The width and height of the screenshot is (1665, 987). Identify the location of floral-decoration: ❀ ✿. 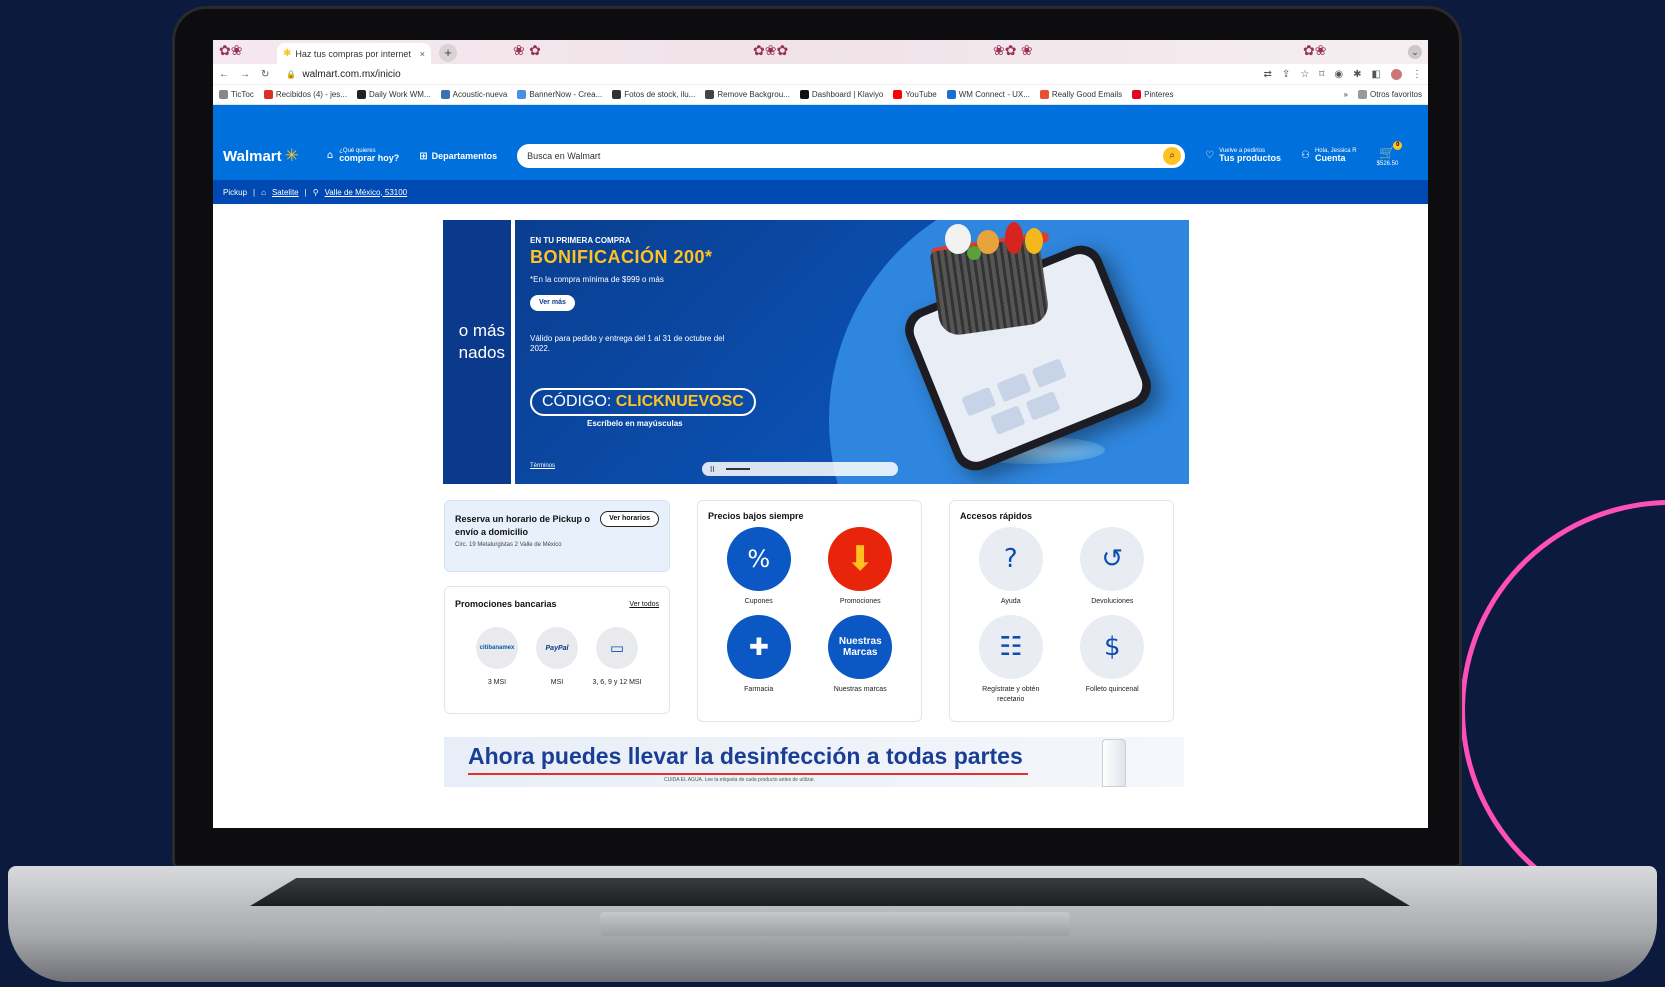
(527, 51).